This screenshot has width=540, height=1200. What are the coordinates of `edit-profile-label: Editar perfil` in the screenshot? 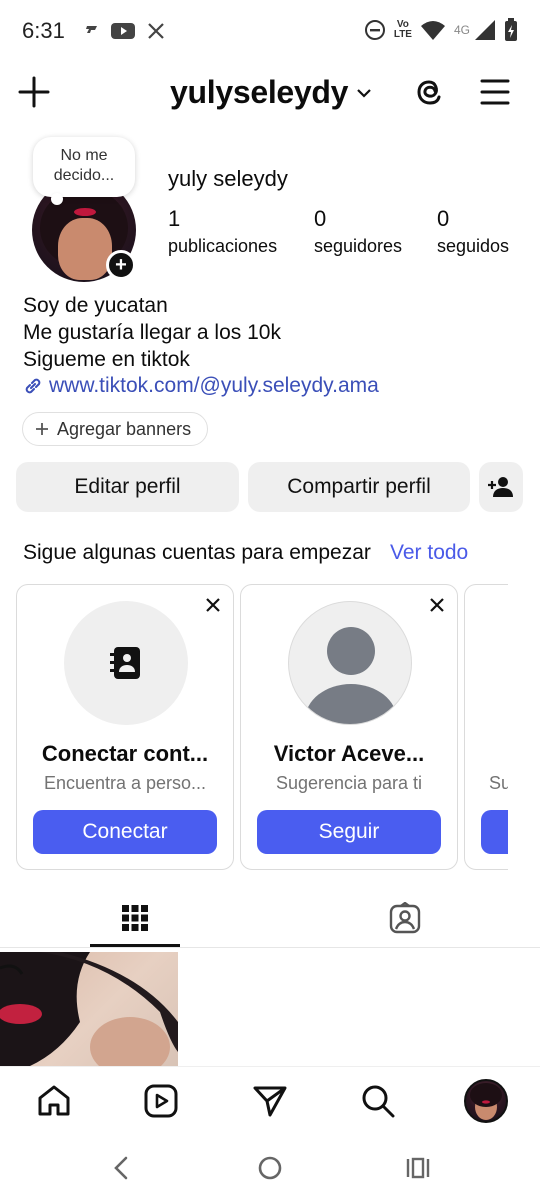 It's located at (127, 486).